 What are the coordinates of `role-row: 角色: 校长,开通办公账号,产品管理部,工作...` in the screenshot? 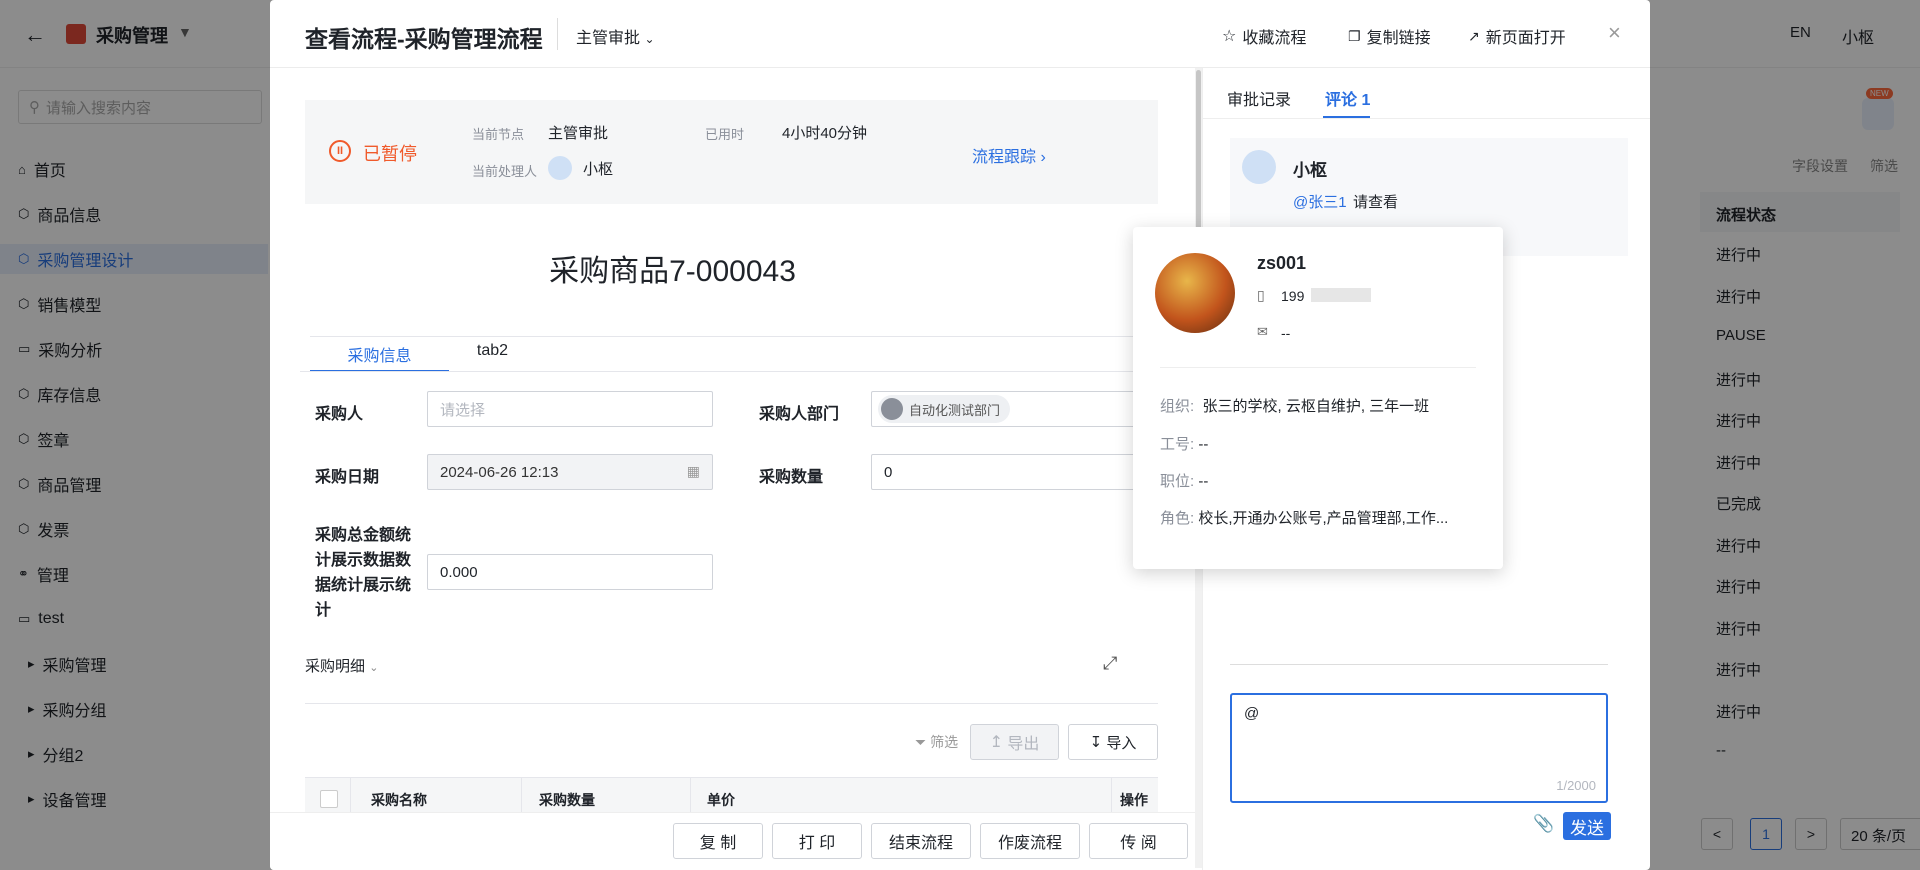 It's located at (1304, 517).